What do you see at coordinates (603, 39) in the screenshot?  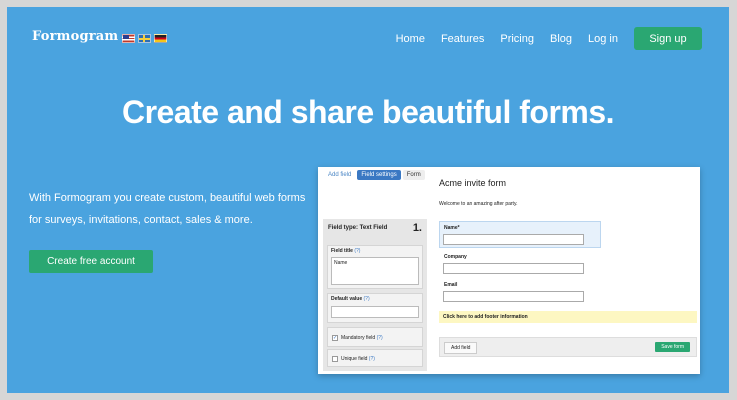 I see `nav-login: Log in` at bounding box center [603, 39].